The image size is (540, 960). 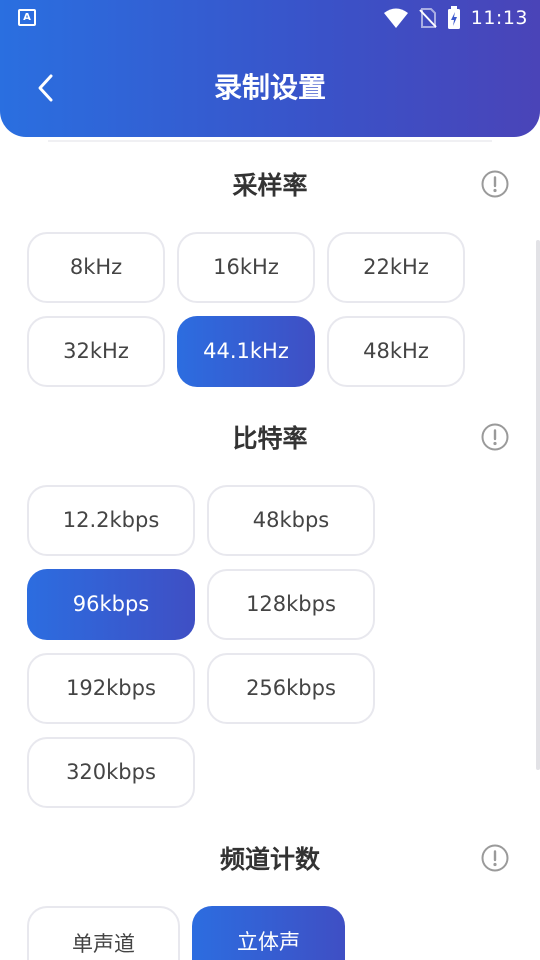 I want to click on scrollbar, so click(x=538, y=505).